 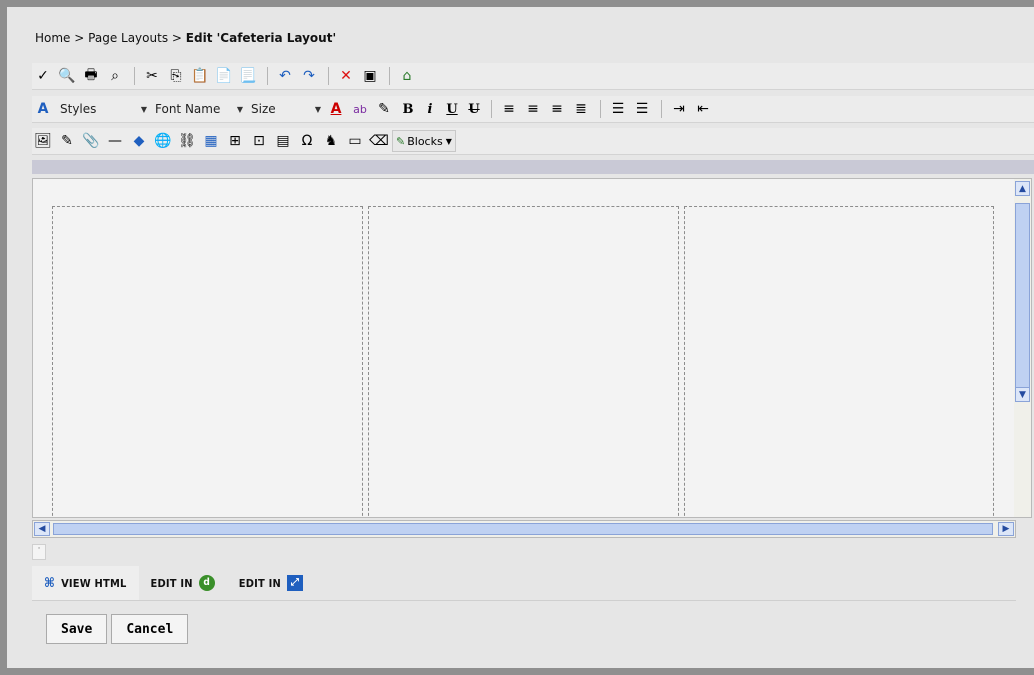 What do you see at coordinates (524, 583) in the screenshot?
I see `mode-tab-bar: ⌘ VIEW HTML EDIT IN d EDIT IN ⤢` at bounding box center [524, 583].